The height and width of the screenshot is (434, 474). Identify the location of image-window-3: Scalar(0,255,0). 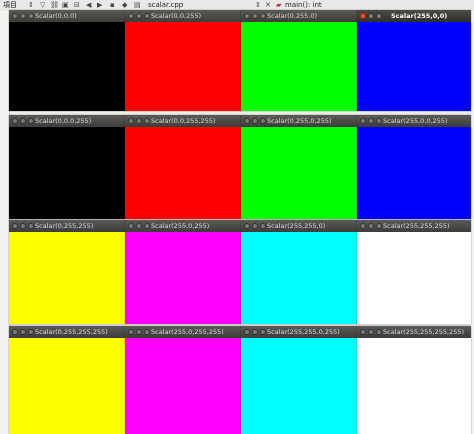
(299, 60).